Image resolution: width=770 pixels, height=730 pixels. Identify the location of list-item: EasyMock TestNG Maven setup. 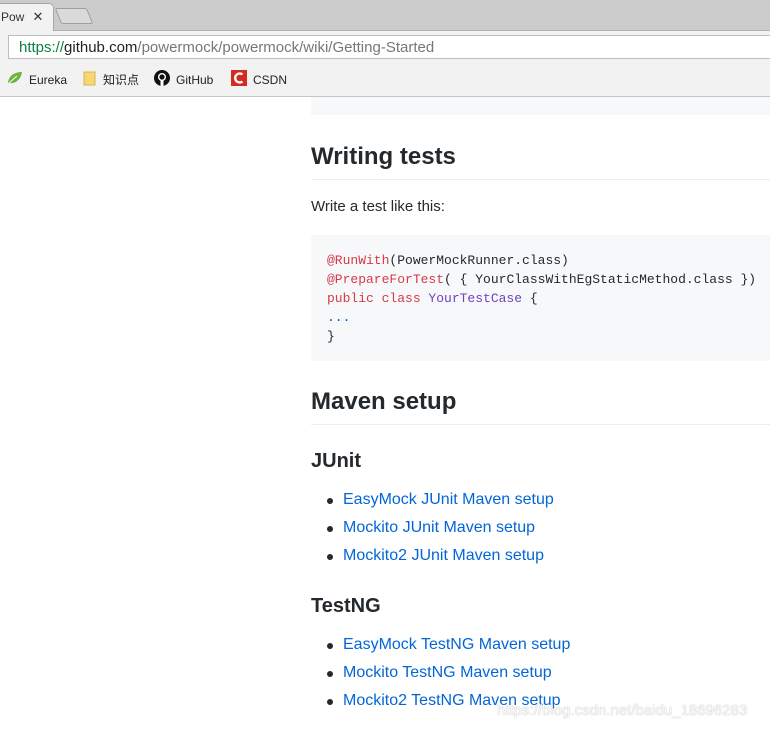
(440, 647).